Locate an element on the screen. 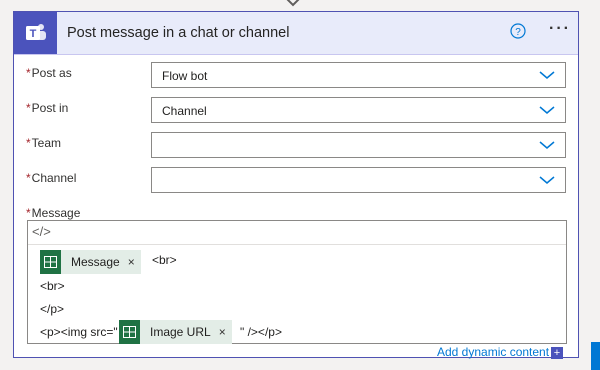 Image resolution: width=600 pixels, height=370 pixels. team-label: *Team is located at coordinates (43, 143).